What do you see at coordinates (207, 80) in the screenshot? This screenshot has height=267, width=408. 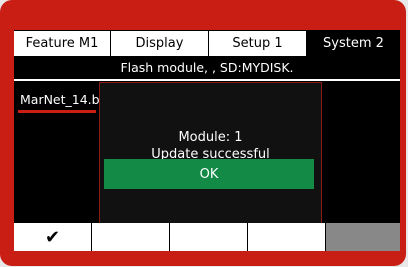 I see `header-divider` at bounding box center [207, 80].